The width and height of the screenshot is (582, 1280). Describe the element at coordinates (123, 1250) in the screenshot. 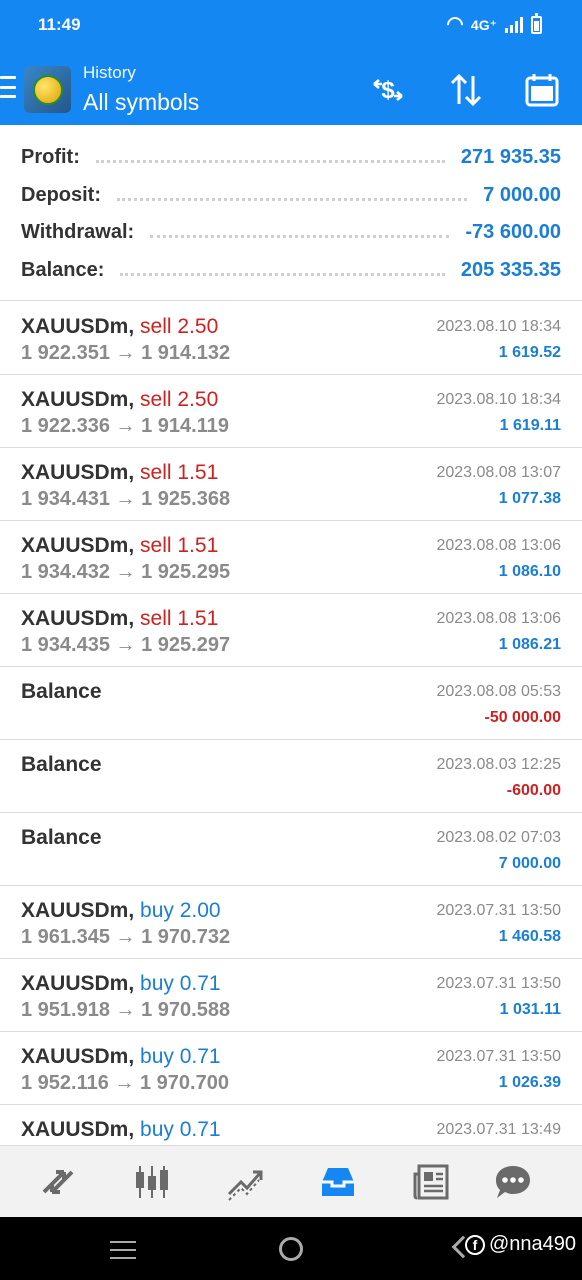

I see `recent-apps-icon` at that location.